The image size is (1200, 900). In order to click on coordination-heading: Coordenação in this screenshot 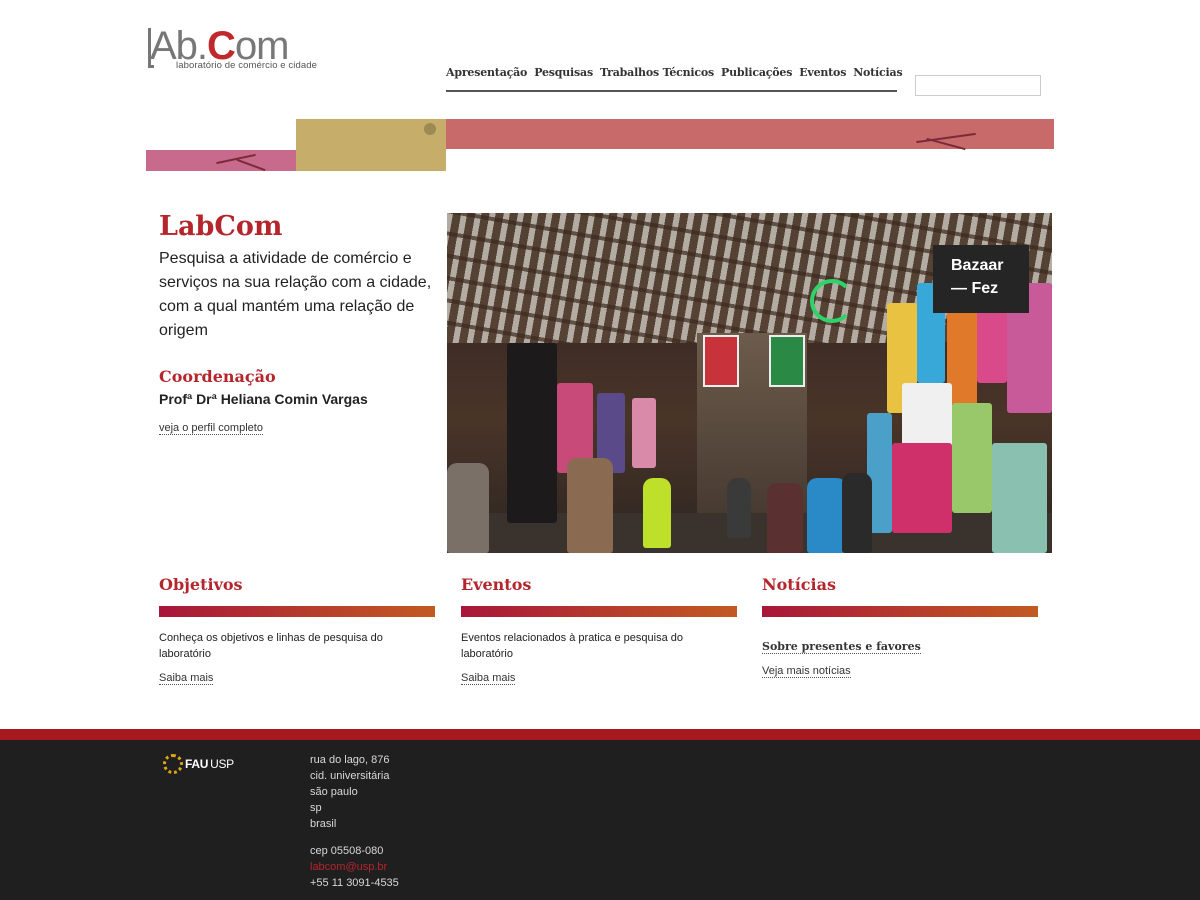, I will do `click(217, 376)`.